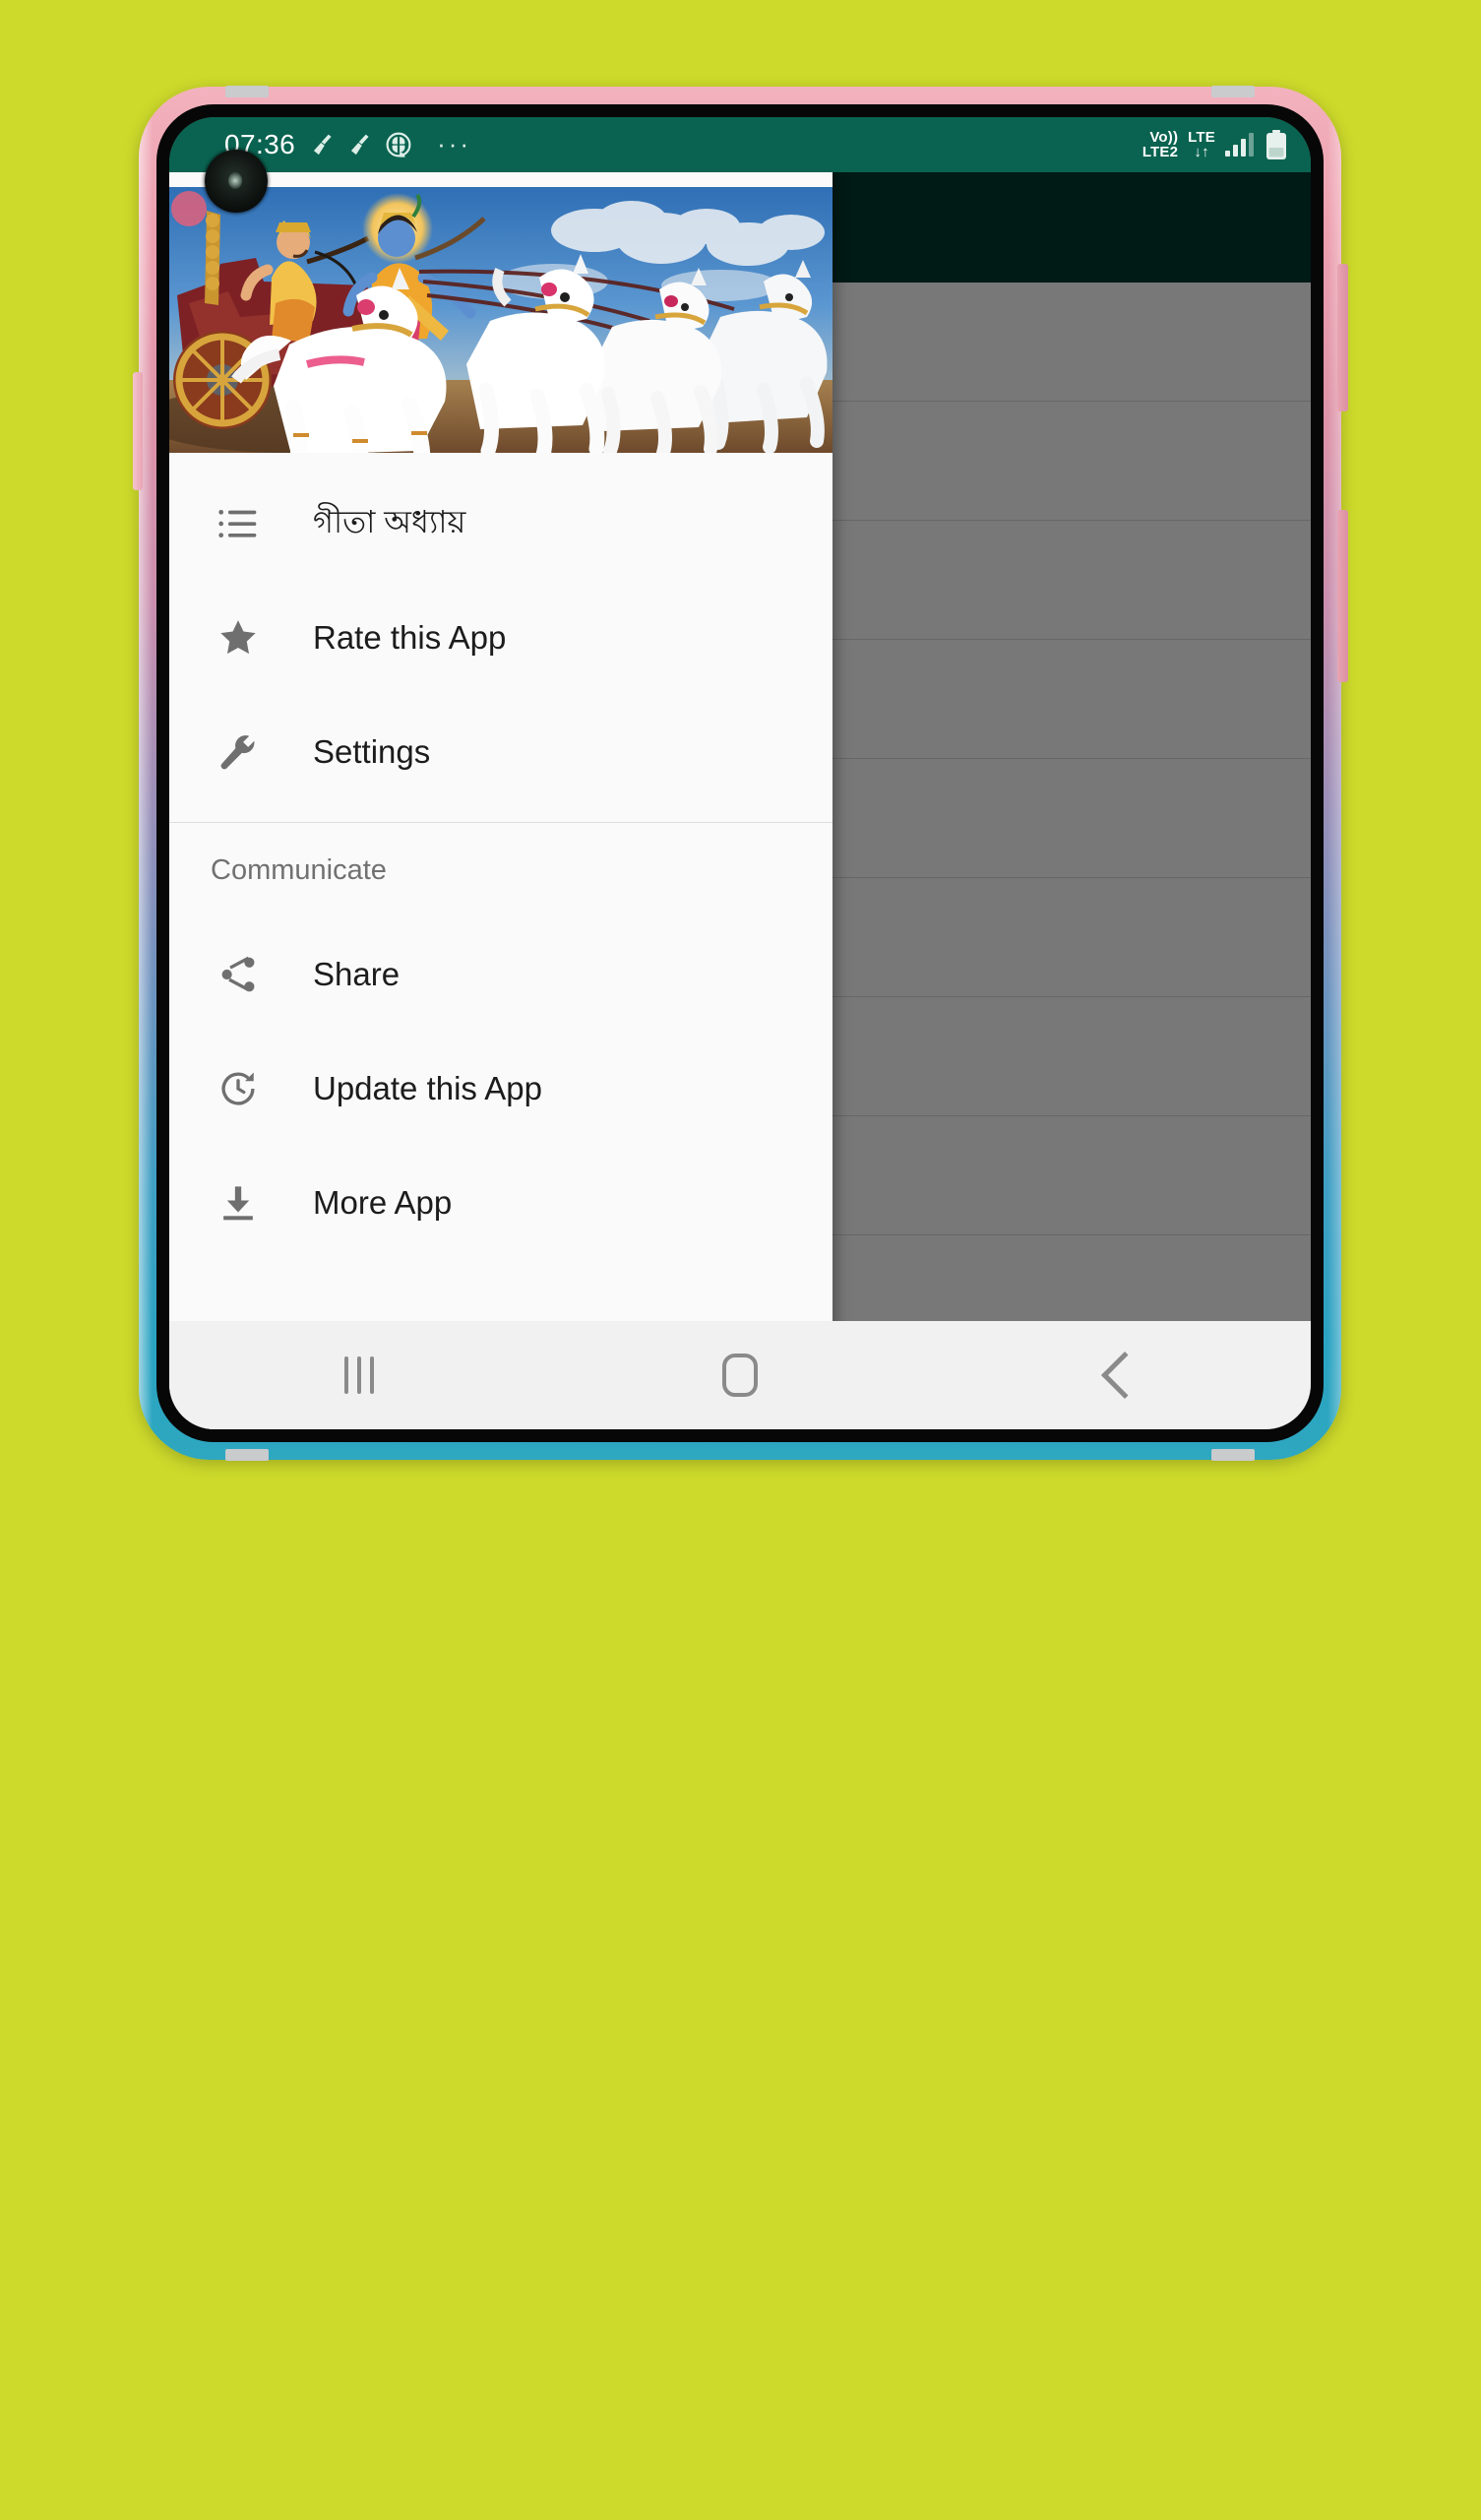 This screenshot has width=1481, height=2520. I want to click on sidebar-item-share: Share, so click(501, 974).